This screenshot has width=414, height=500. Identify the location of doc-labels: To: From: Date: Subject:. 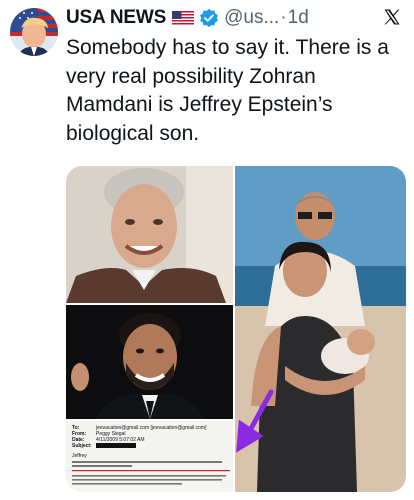
(82, 437).